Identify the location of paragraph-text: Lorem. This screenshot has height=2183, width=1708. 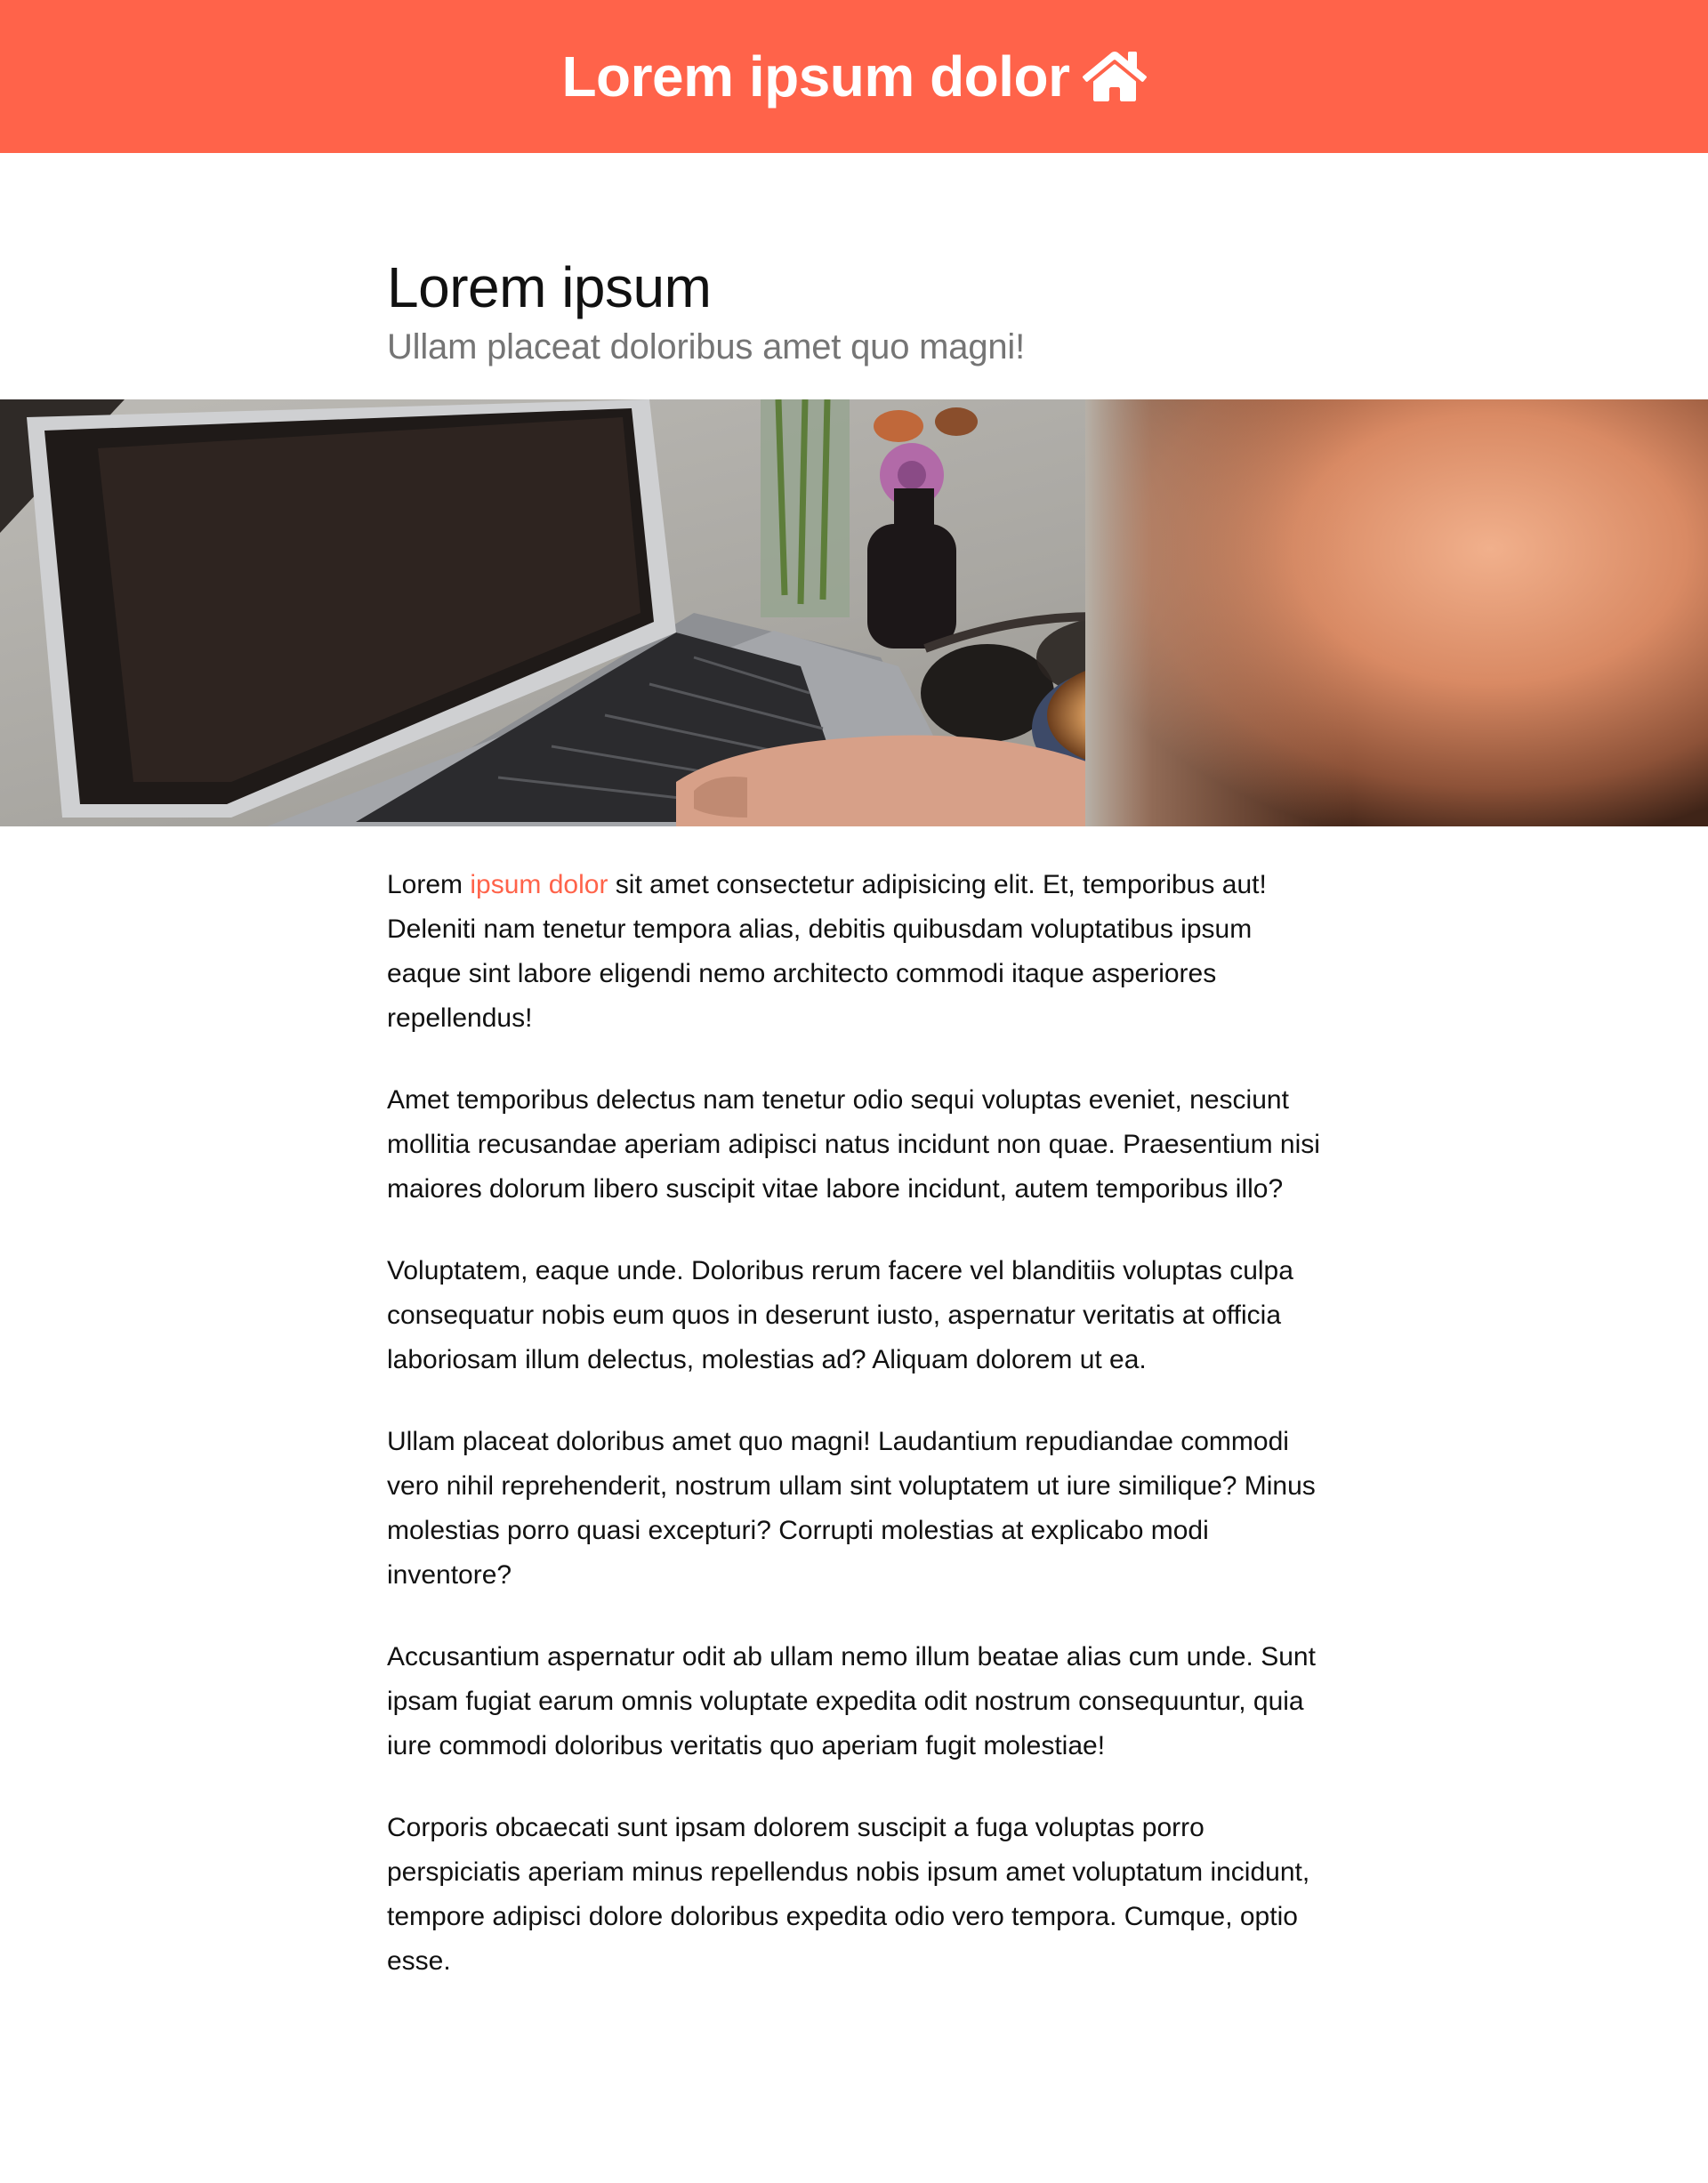
(429, 884).